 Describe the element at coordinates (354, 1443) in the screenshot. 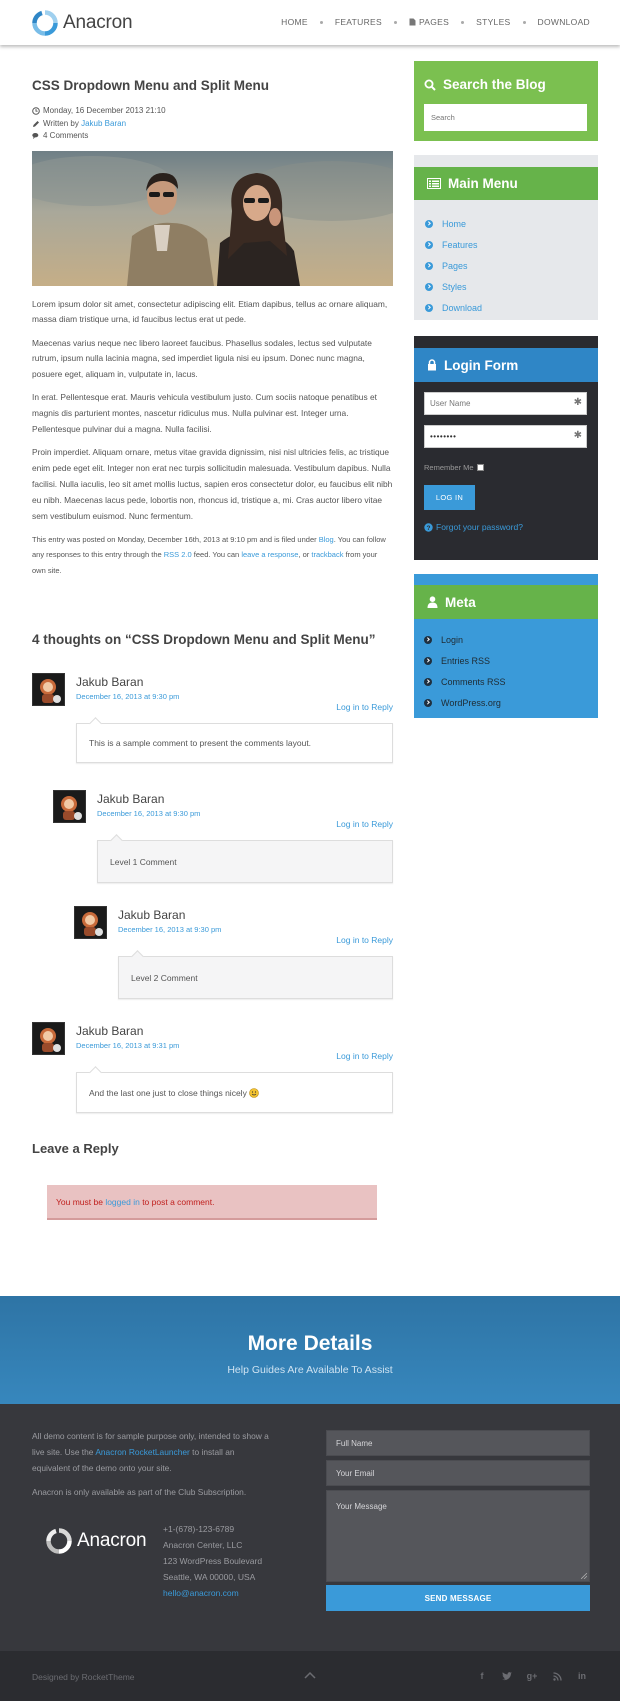

I see `full-name-placeholder: Full Name` at that location.